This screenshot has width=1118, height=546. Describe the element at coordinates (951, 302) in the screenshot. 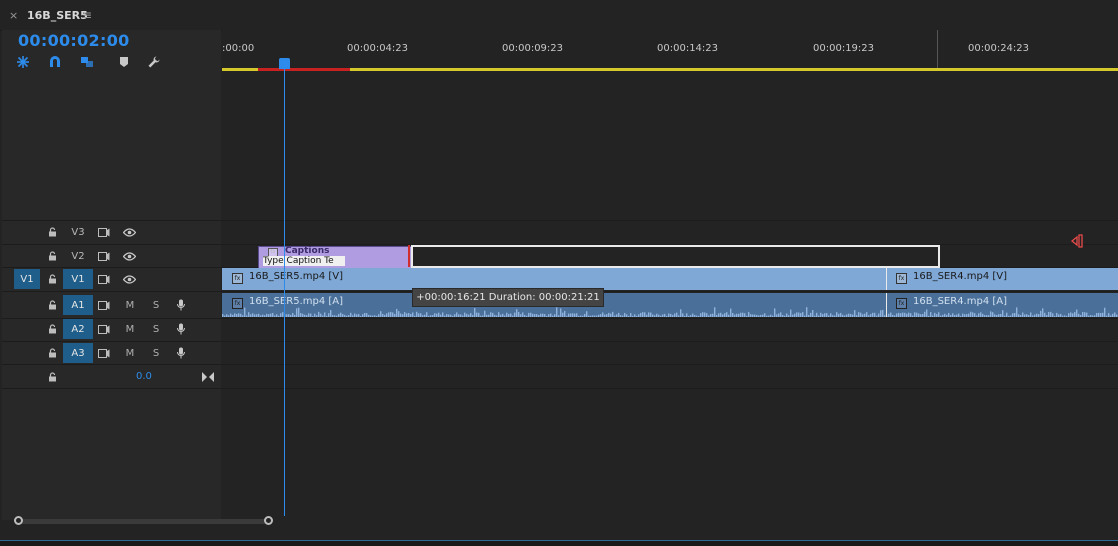

I see `audio-clip-2: fx 16B_SER4.mp4 [A]` at that location.